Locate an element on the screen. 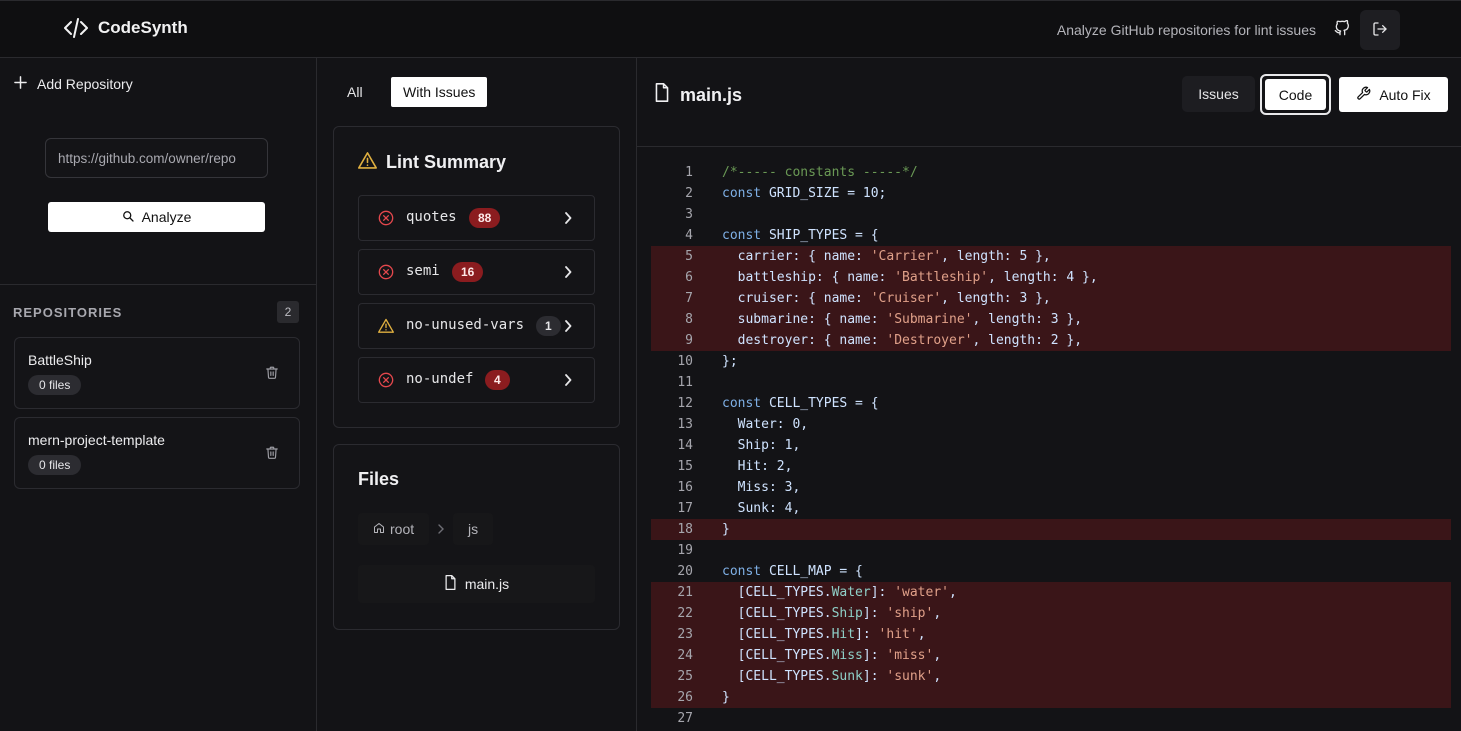 The width and height of the screenshot is (1461, 731). line-code: [CELL_TYPES.Hit]: 'hit', is located at coordinates (824, 634).